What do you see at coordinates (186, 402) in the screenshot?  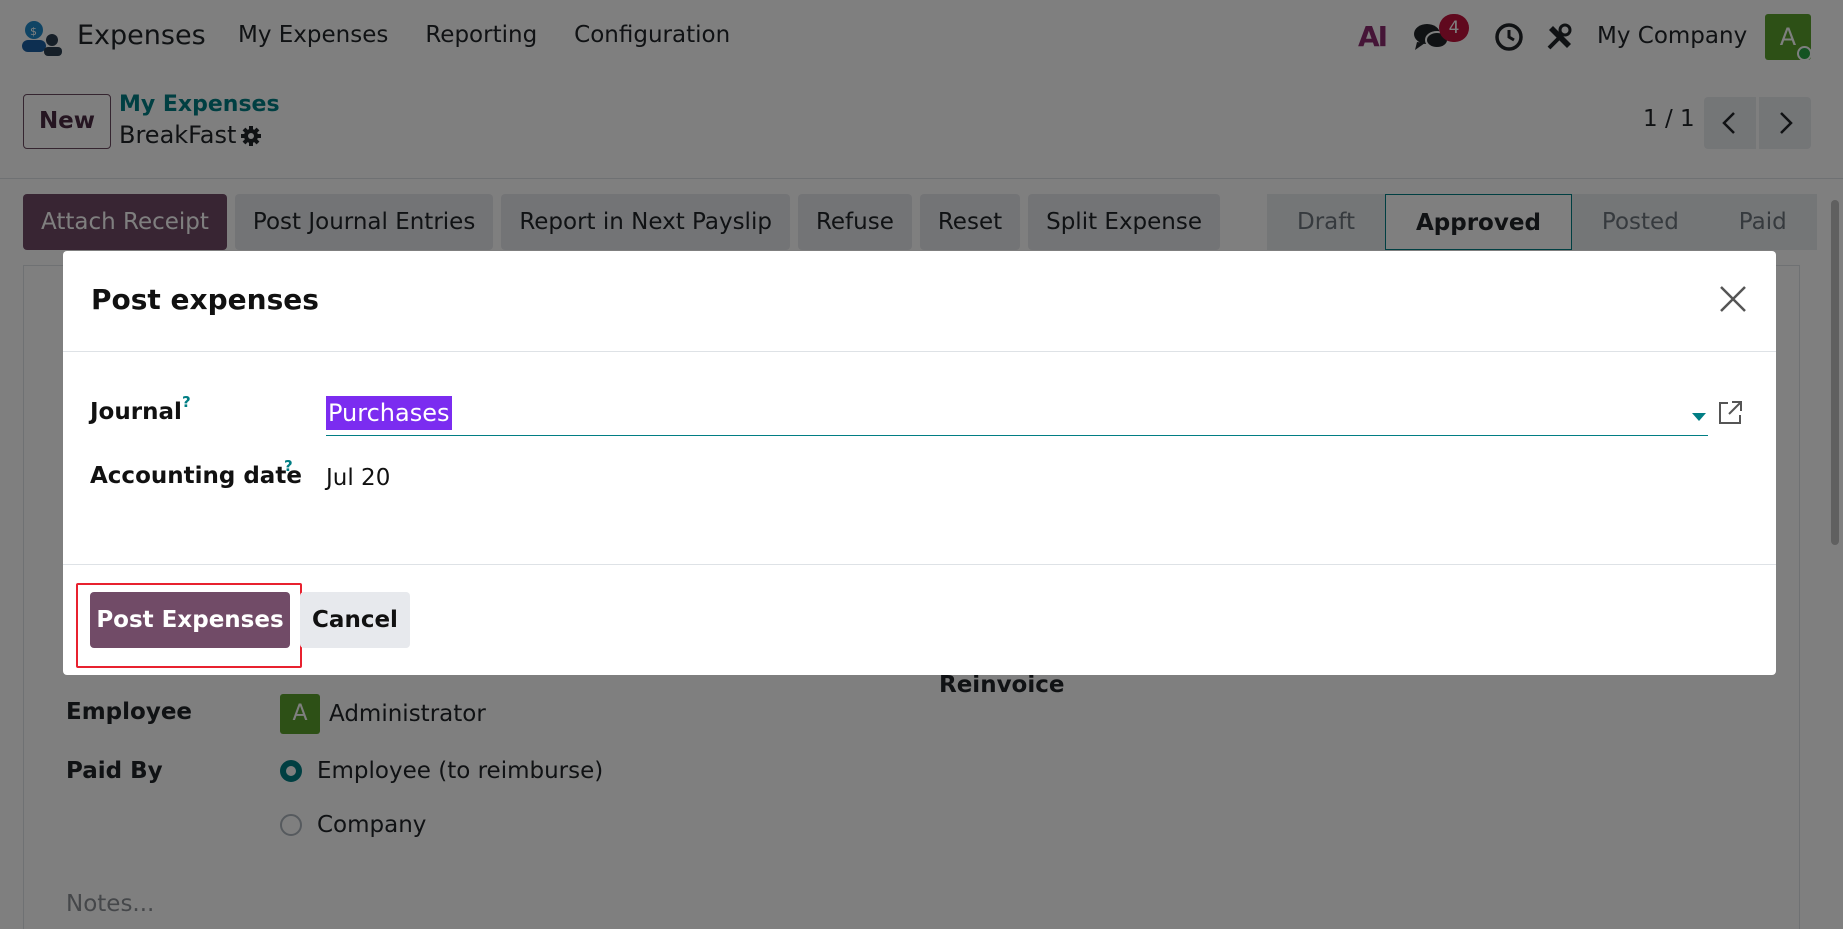 I see `journal-help-icon: ?` at bounding box center [186, 402].